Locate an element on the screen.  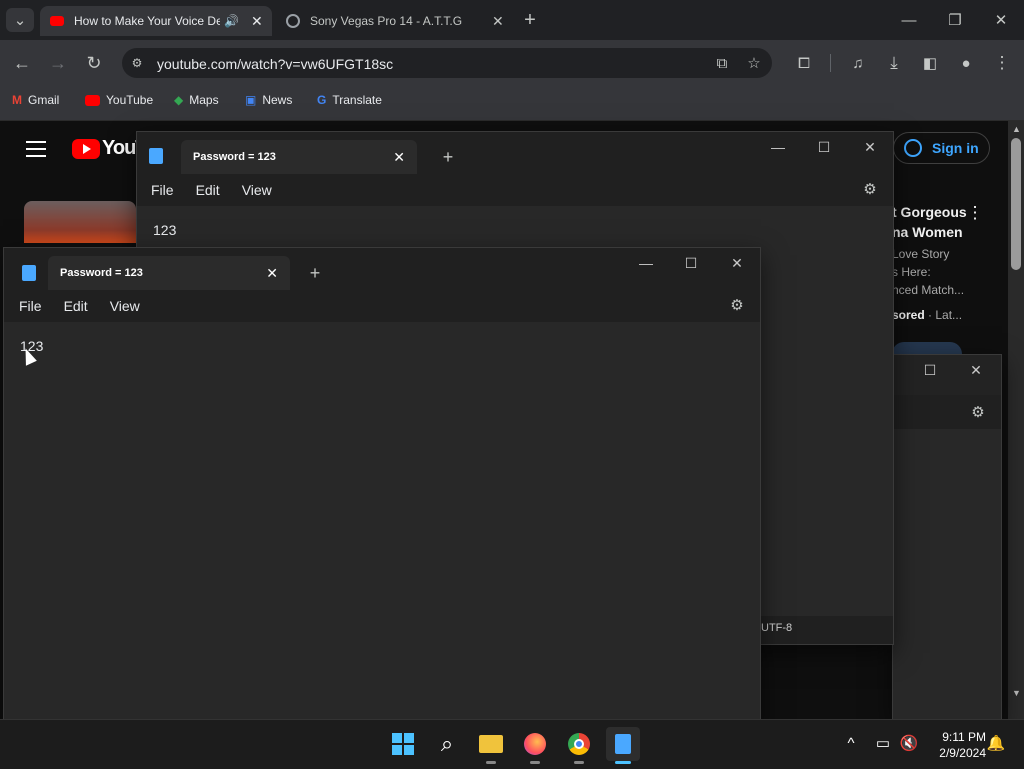
bookmark-gmail: M Gmail is located at coordinates (35, 100).